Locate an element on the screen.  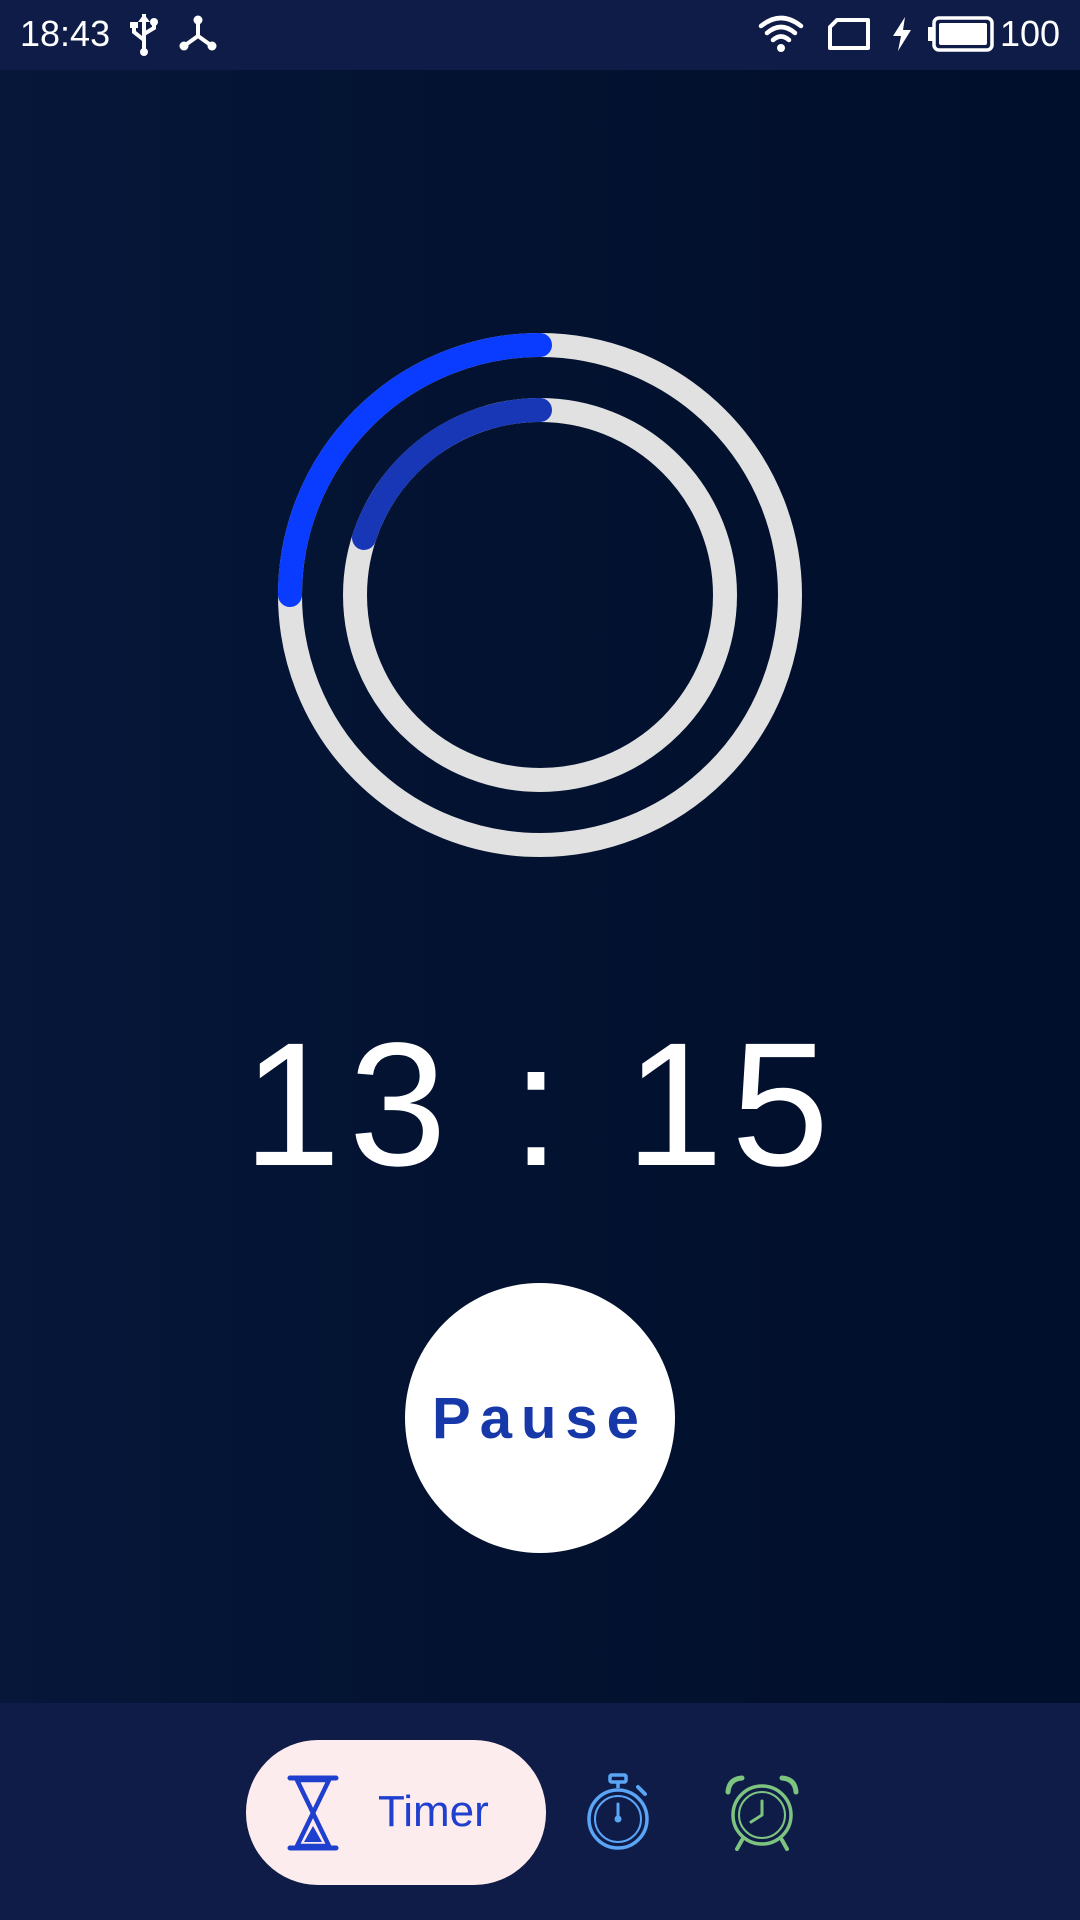
bottom-navigation: Timer is located at coordinates (540, 1811).